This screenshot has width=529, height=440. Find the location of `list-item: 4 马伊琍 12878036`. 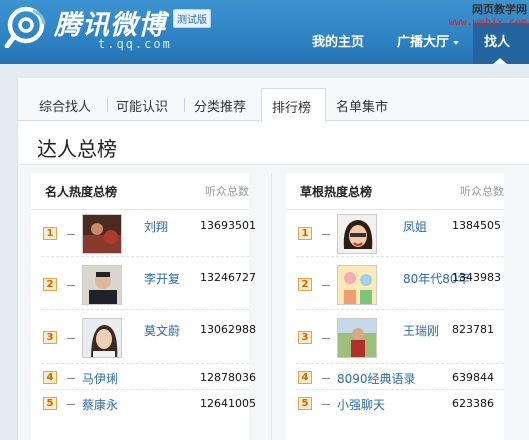

list-item: 4 马伊琍 12878036 is located at coordinates (143, 377).